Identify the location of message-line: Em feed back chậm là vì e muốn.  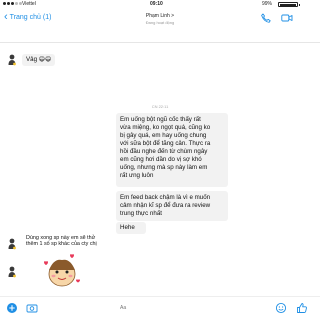
(165, 197).